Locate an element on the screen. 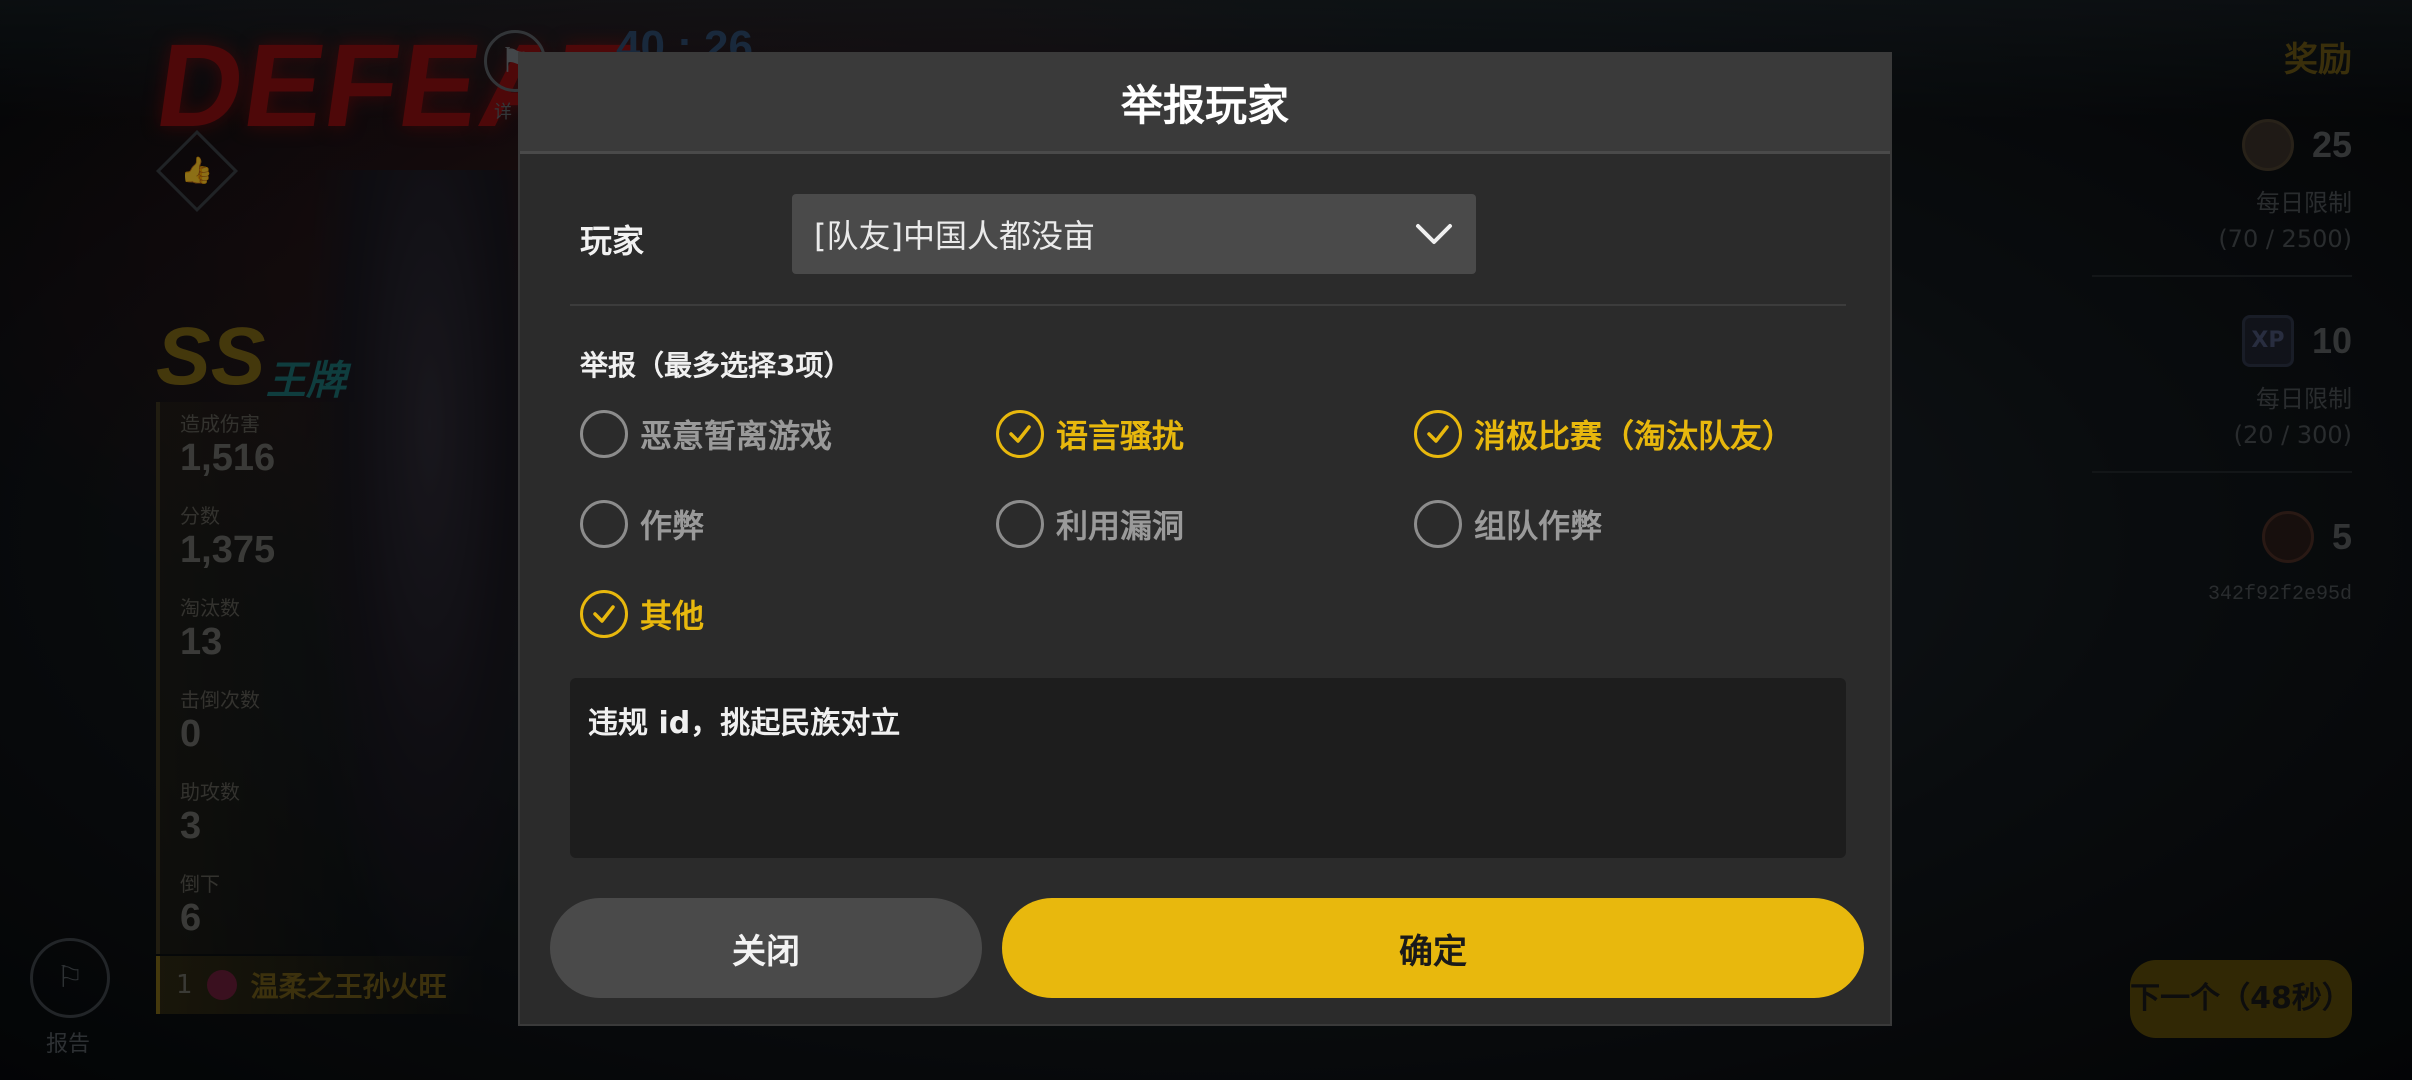 This screenshot has width=2412, height=1080. option-label: 其他 is located at coordinates (672, 616).